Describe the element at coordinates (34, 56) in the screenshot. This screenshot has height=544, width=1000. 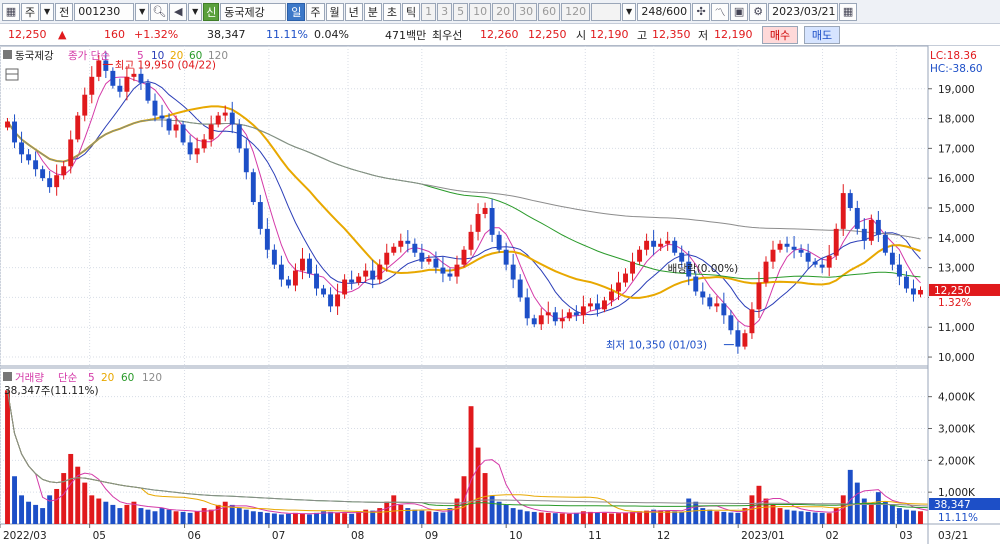
I see `price-legend-name: 동국제강` at that location.